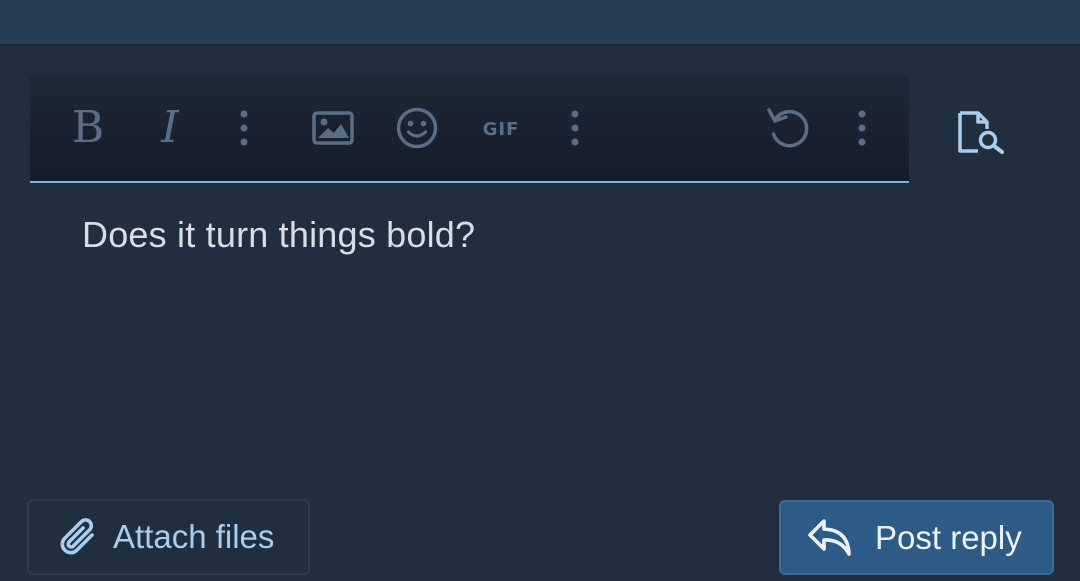 This screenshot has width=1080, height=581. I want to click on italic-icon: I, so click(170, 127).